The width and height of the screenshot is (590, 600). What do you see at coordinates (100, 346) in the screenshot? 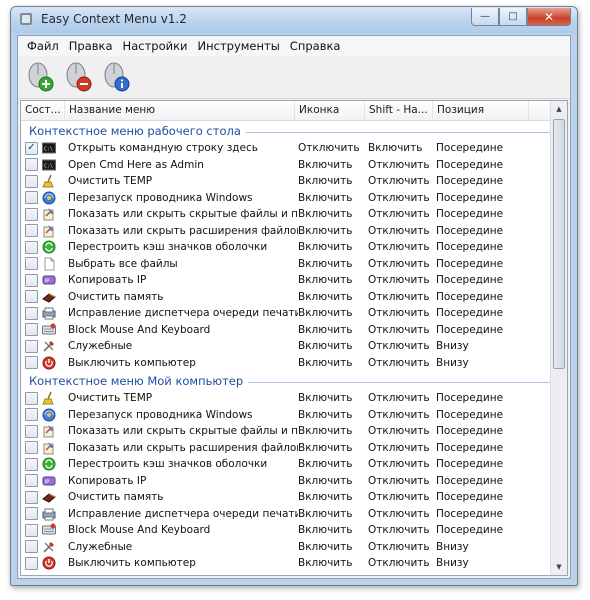
I see `item-name: Служебные` at bounding box center [100, 346].